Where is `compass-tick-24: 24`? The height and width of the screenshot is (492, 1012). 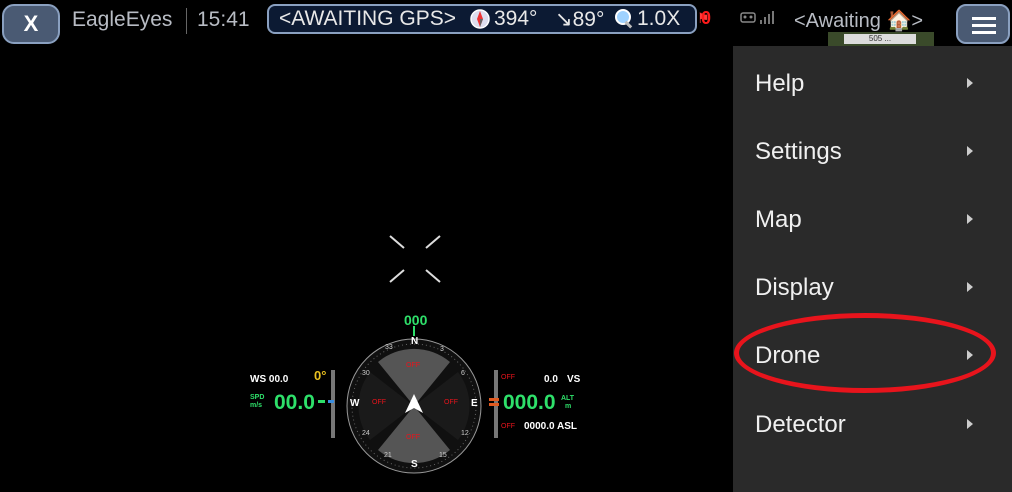 compass-tick-24: 24 is located at coordinates (366, 433).